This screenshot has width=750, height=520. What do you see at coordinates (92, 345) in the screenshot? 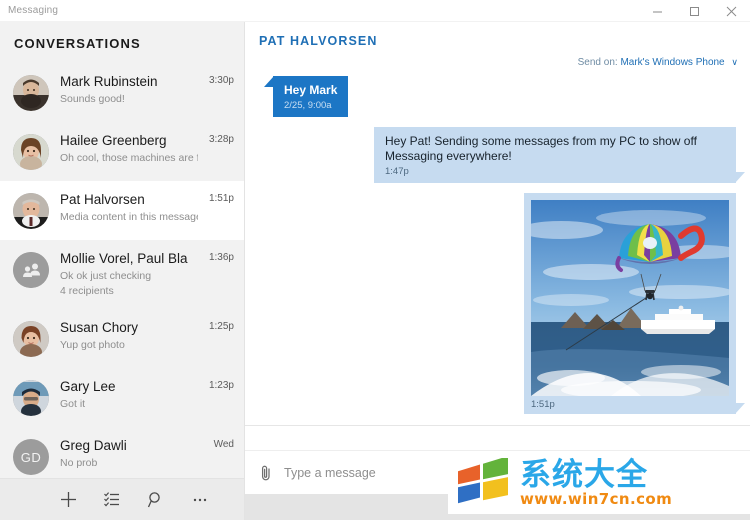
I see `message-snippet: Yup got photo` at bounding box center [92, 345].